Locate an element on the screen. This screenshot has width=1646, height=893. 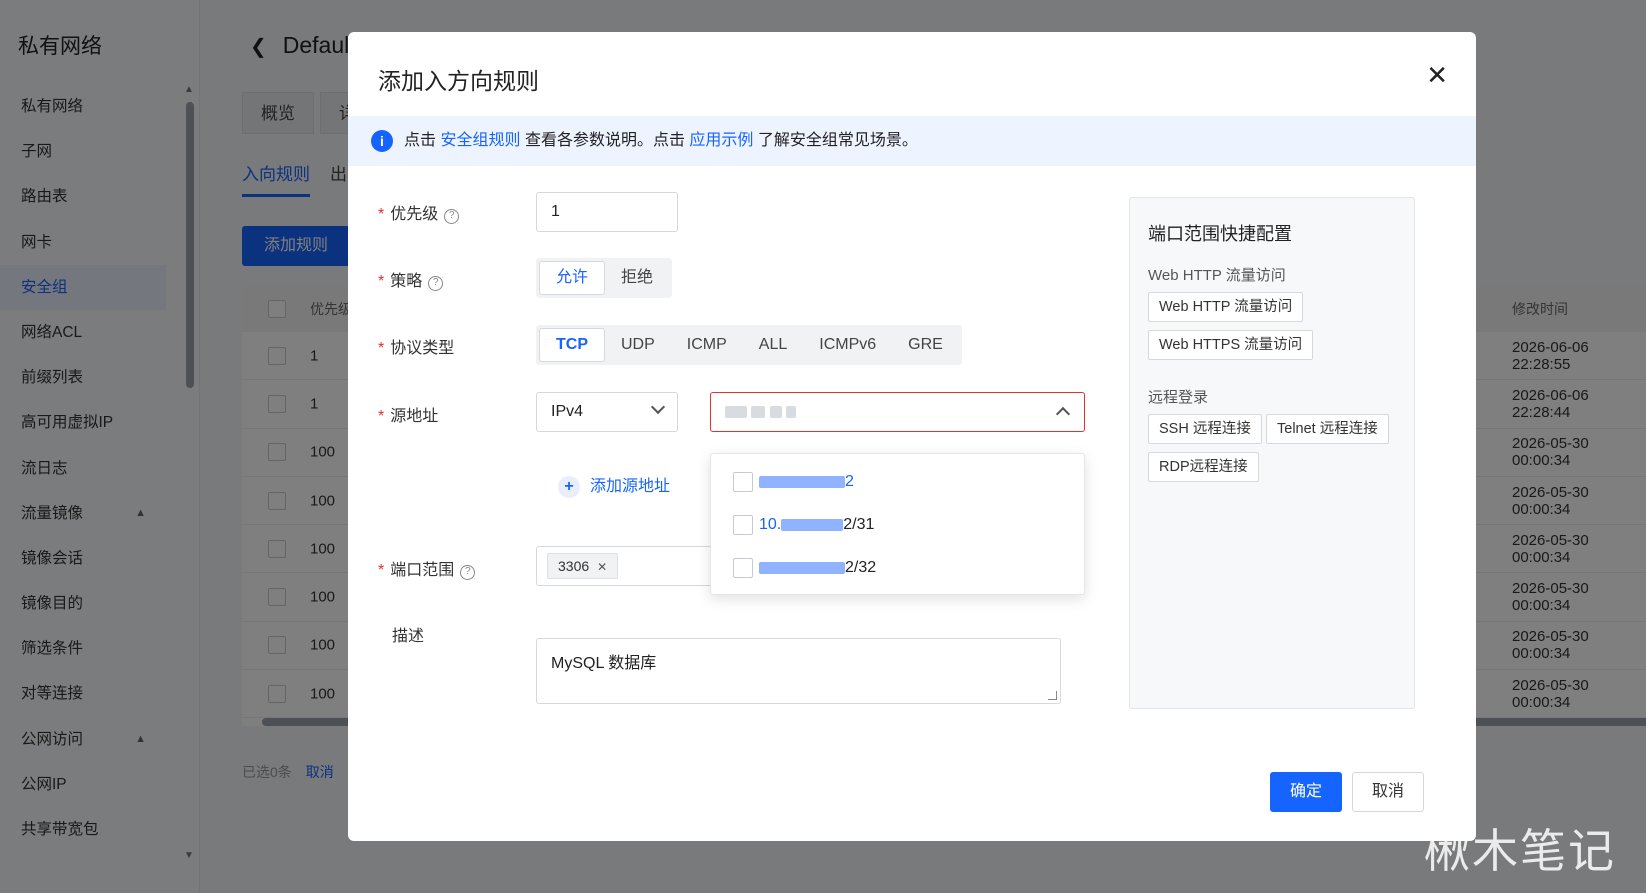
protocol-segmented: TCP UDP ICMP ALL ICMPv6 GRE is located at coordinates (749, 345).